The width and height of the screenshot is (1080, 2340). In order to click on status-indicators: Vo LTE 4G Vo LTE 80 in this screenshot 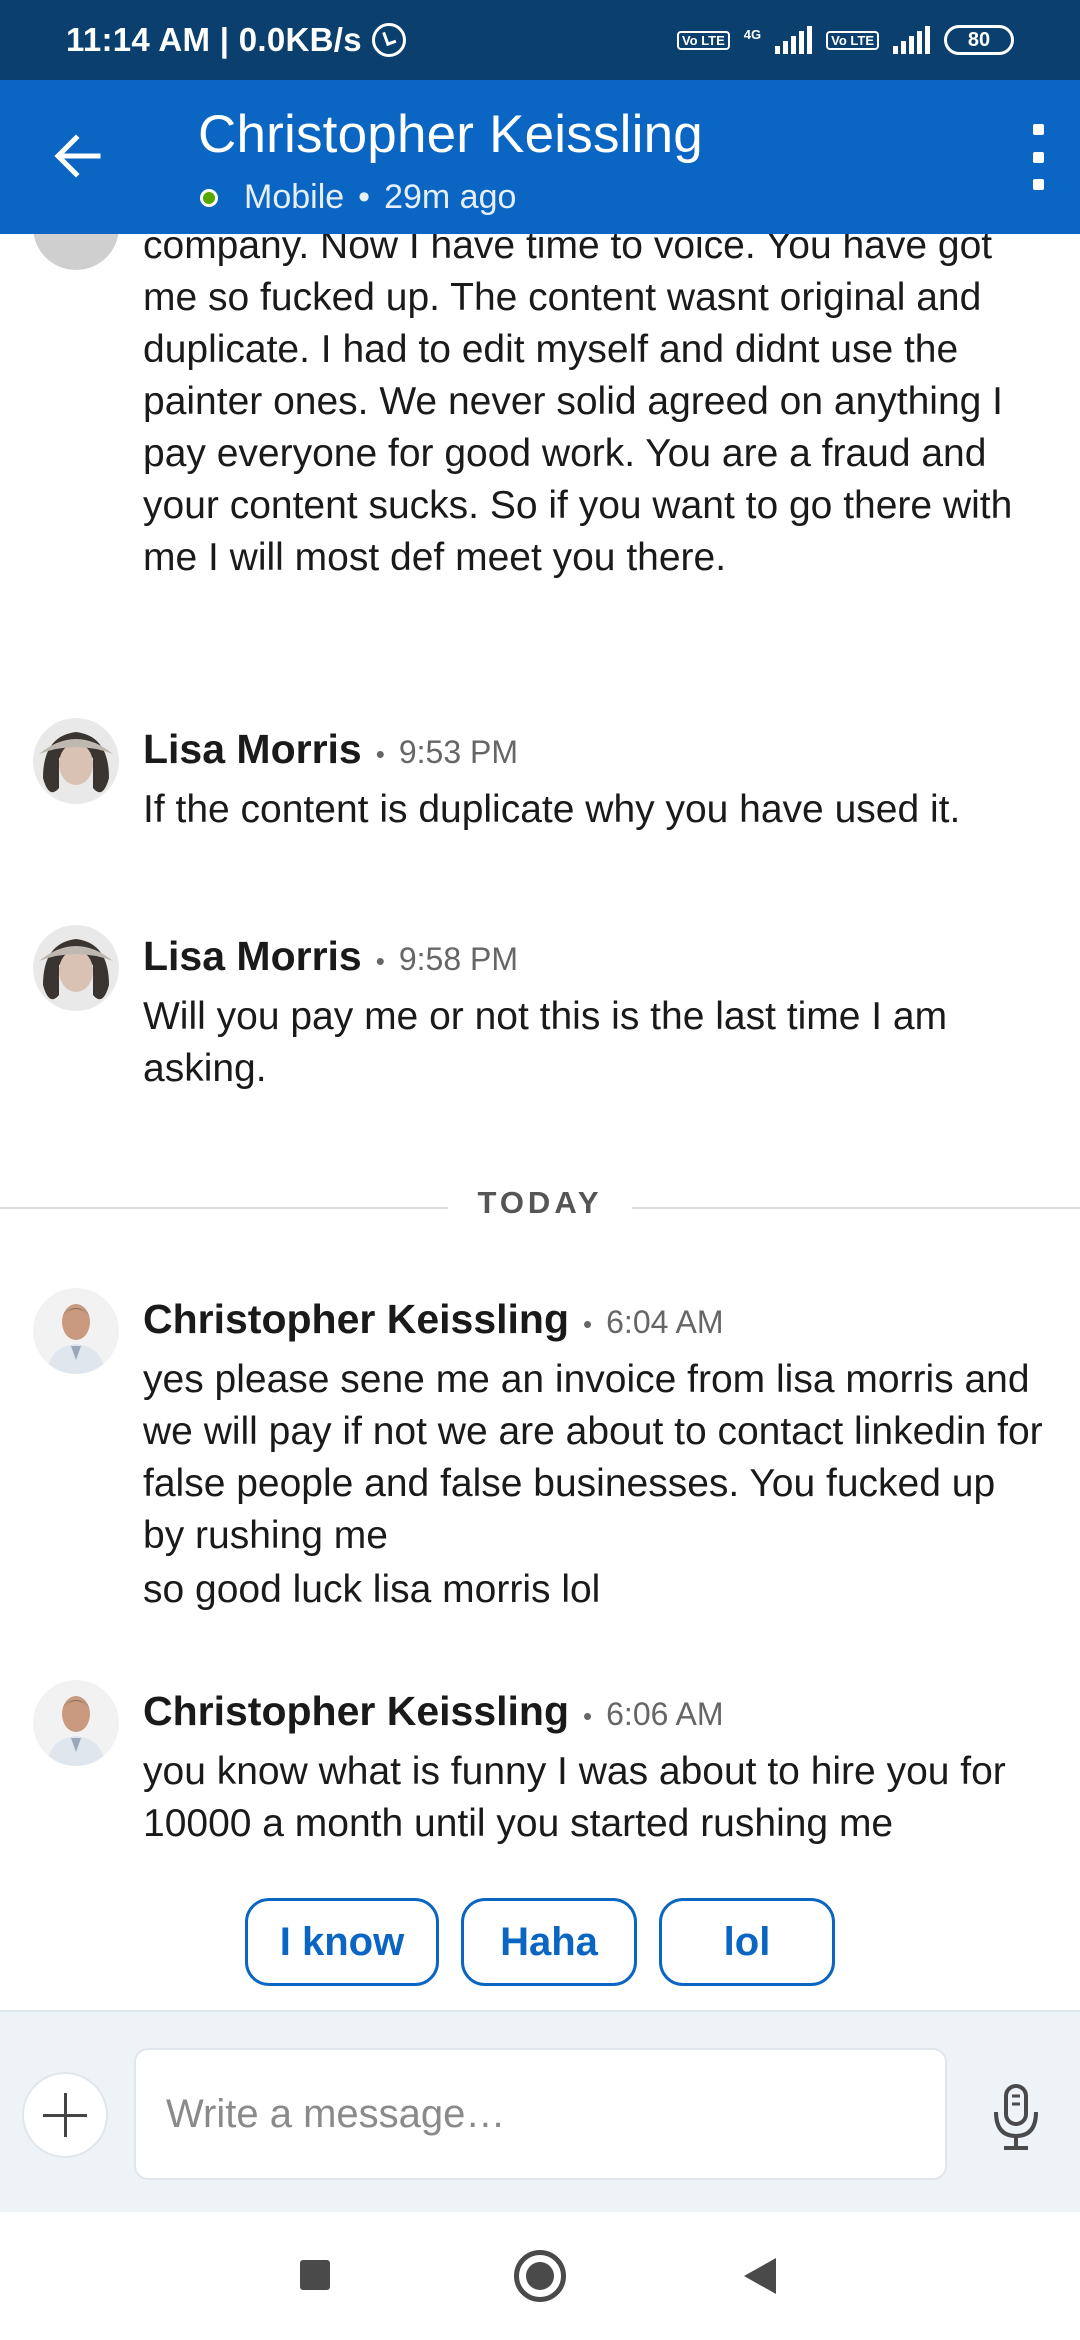, I will do `click(845, 40)`.